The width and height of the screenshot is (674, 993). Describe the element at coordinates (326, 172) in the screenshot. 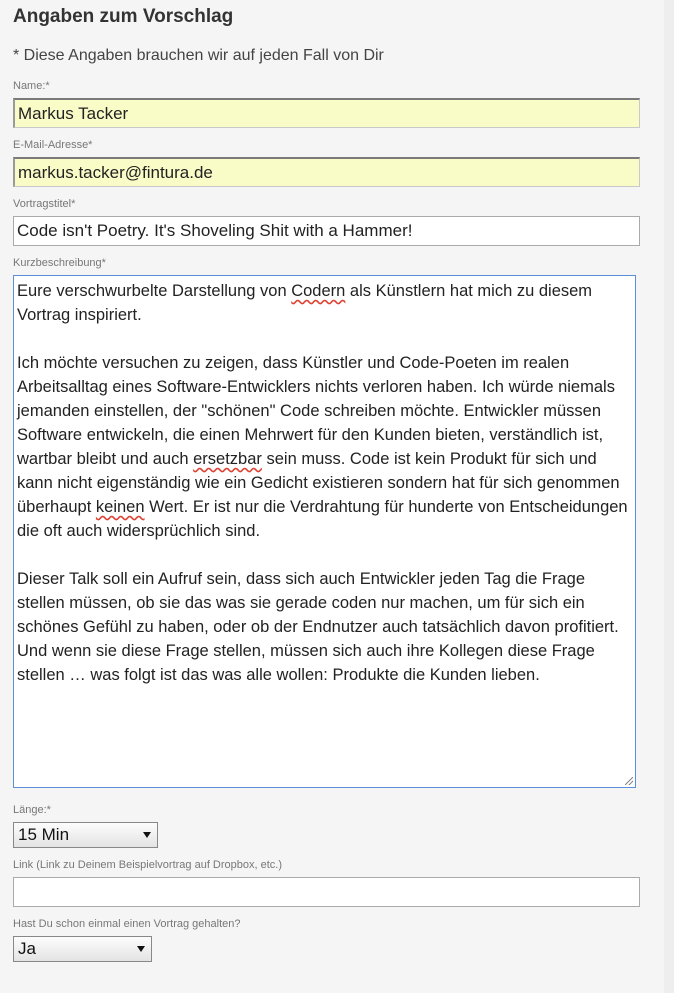

I see `email-input` at that location.